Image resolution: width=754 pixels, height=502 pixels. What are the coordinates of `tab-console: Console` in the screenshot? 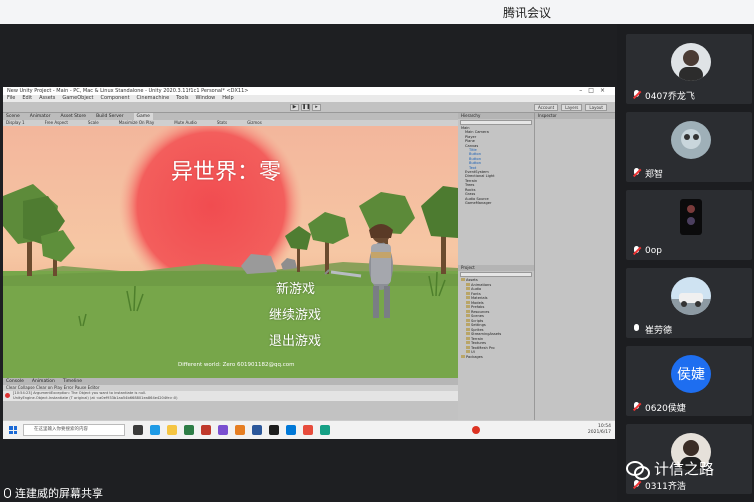 It's located at (15, 381).